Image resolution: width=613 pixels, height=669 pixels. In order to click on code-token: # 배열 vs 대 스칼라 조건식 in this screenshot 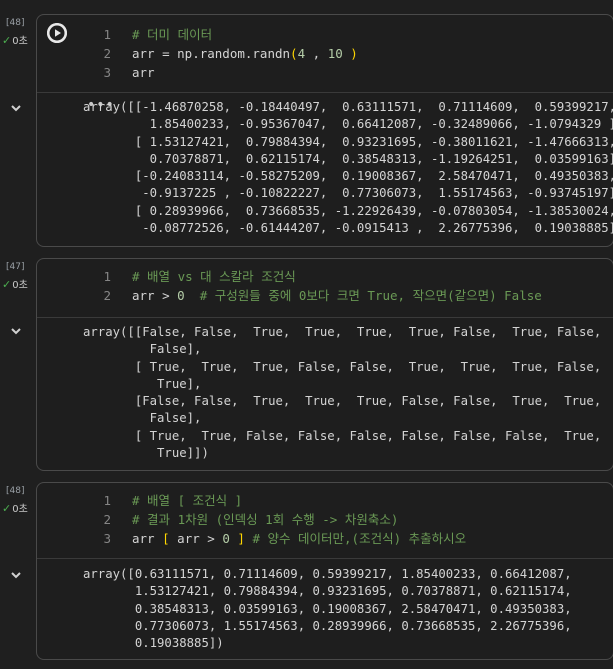, I will do `click(214, 276)`.